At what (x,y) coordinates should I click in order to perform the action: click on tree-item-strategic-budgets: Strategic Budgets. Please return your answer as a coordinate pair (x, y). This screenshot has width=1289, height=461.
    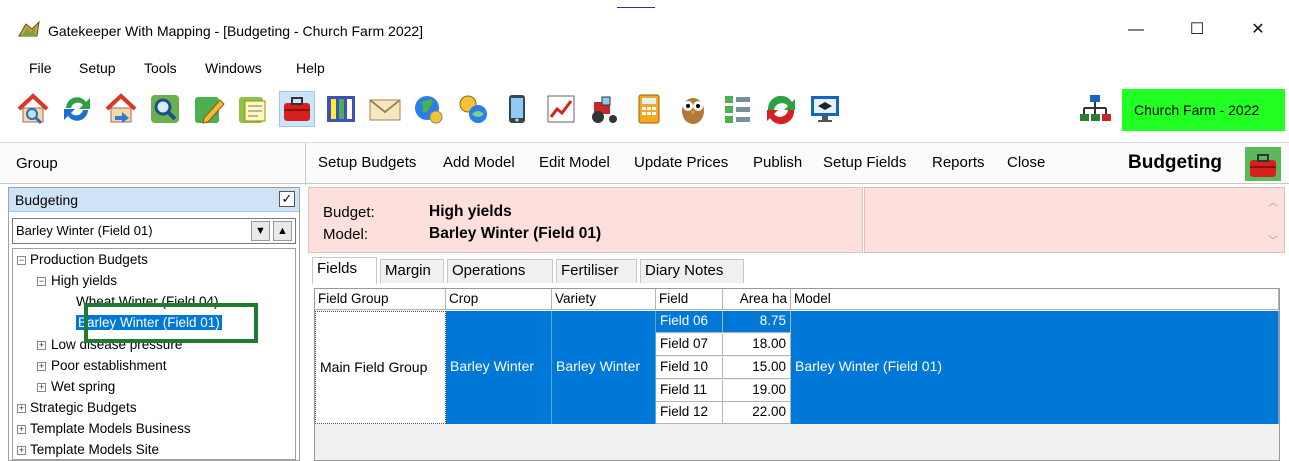
    Looking at the image, I should click on (83, 407).